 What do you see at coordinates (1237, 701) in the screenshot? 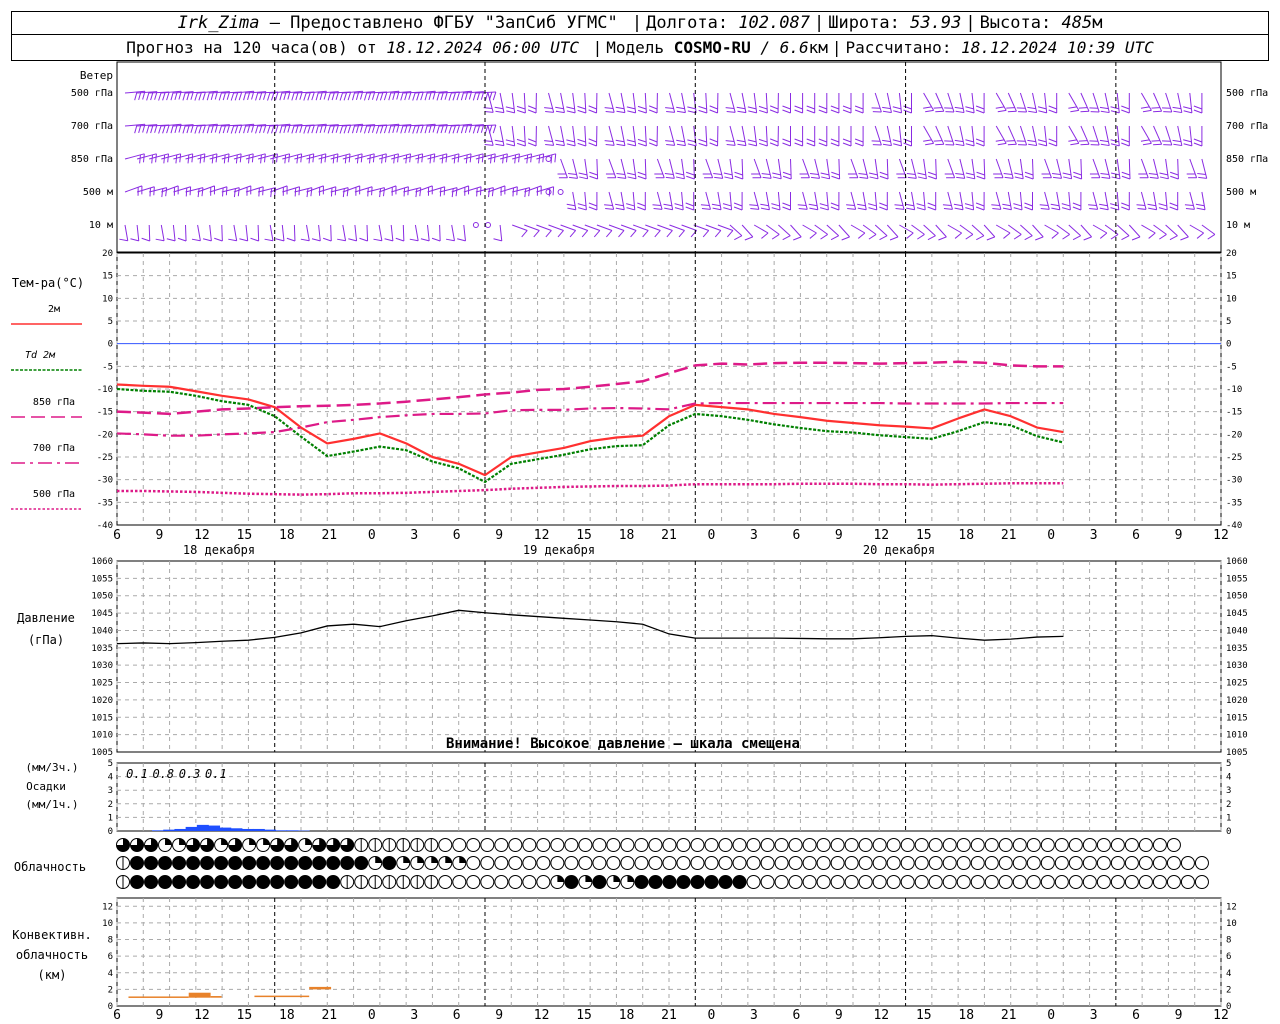
I see `pressure-tick-right: 1020` at bounding box center [1237, 701].